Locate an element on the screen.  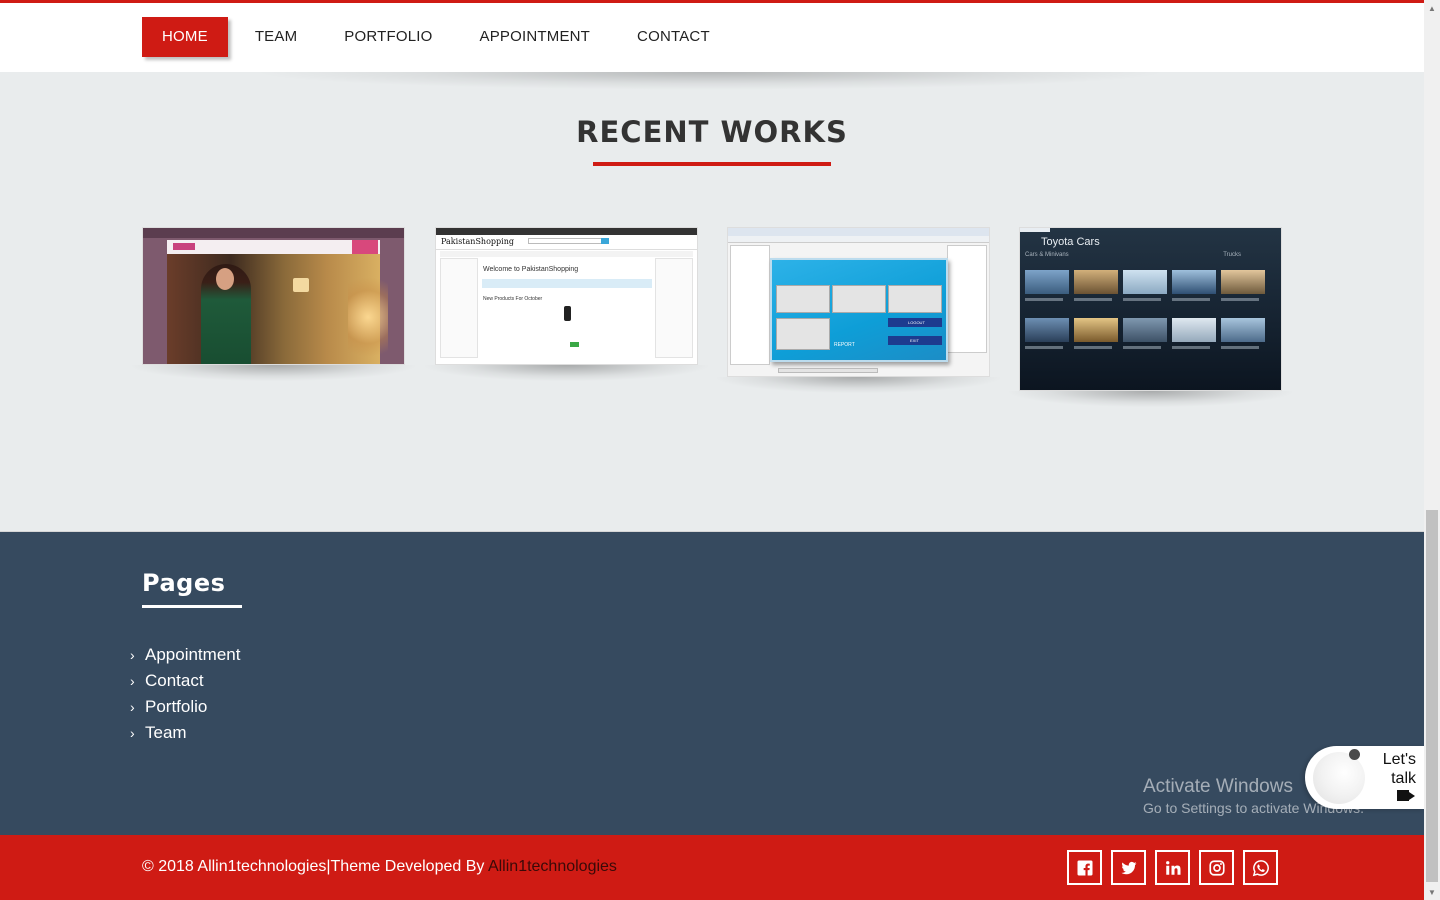
social-links is located at coordinates (1177, 867).